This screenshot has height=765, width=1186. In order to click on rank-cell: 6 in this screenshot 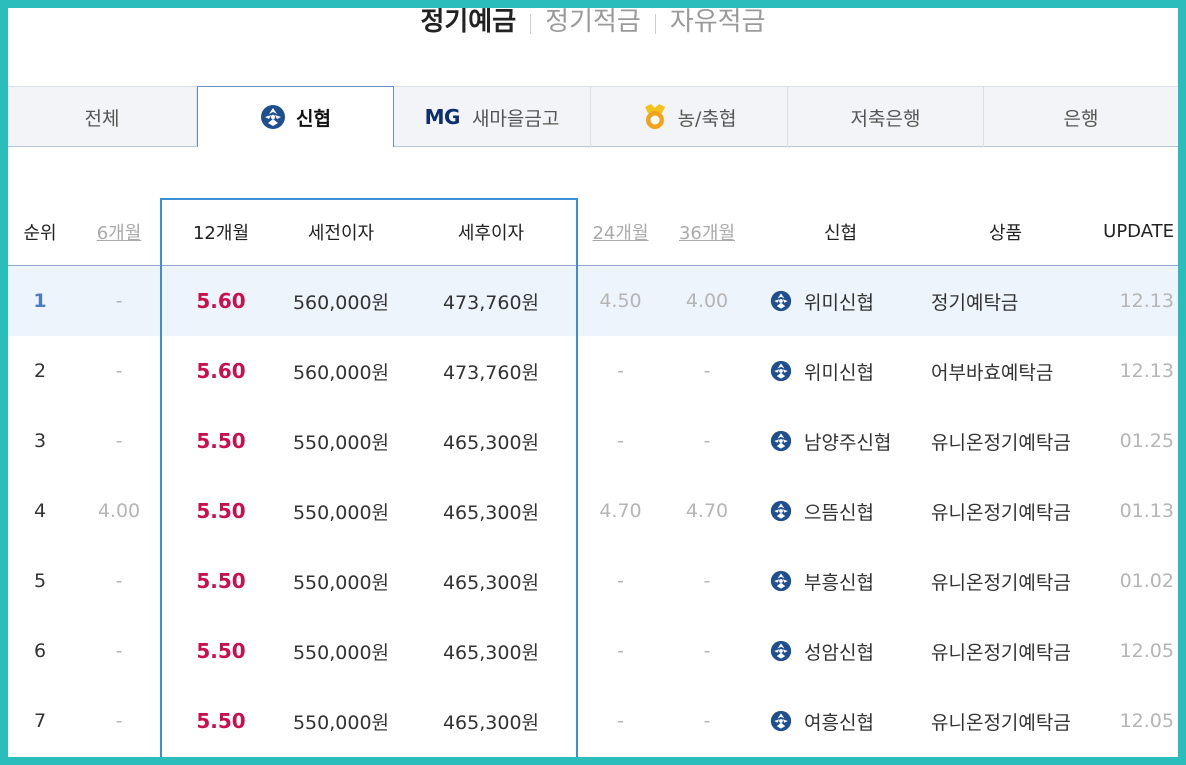, I will do `click(40, 651)`.